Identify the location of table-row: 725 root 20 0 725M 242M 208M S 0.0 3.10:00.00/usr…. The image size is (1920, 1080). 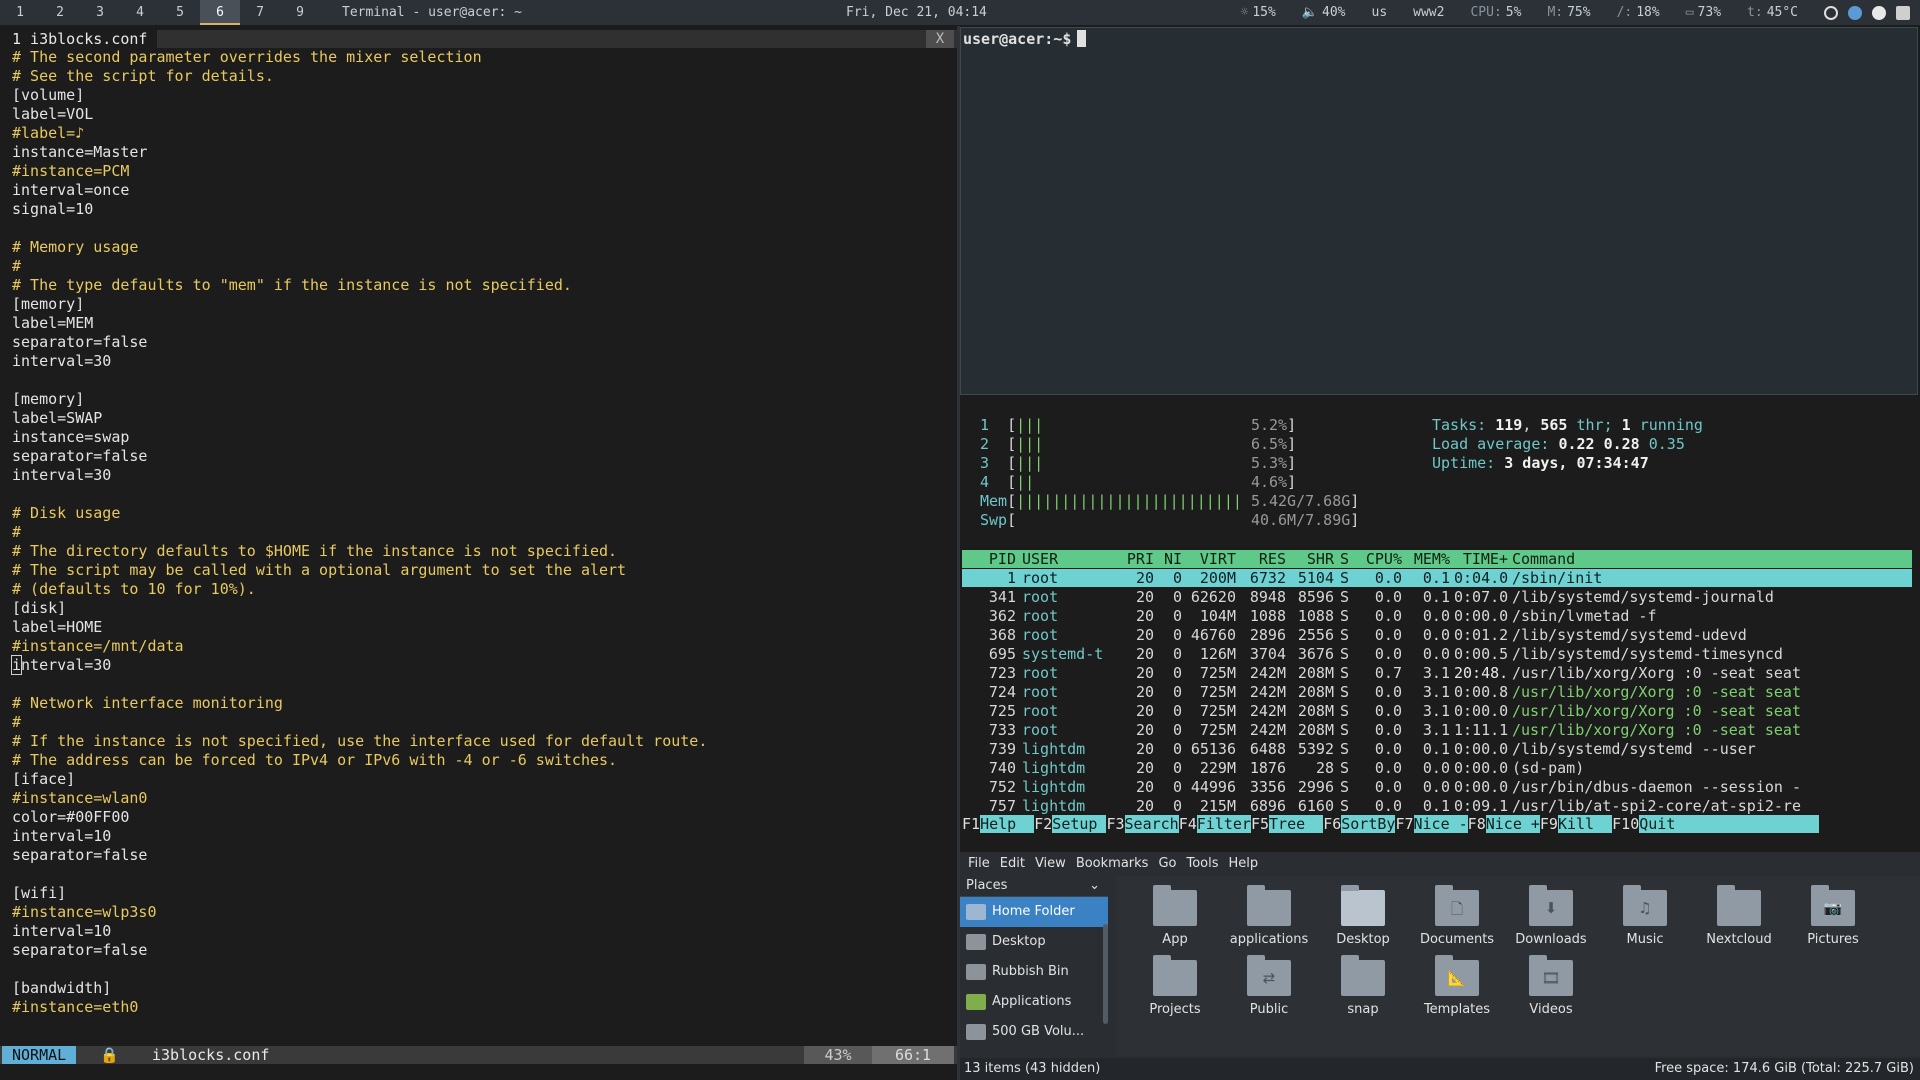
(1436, 711).